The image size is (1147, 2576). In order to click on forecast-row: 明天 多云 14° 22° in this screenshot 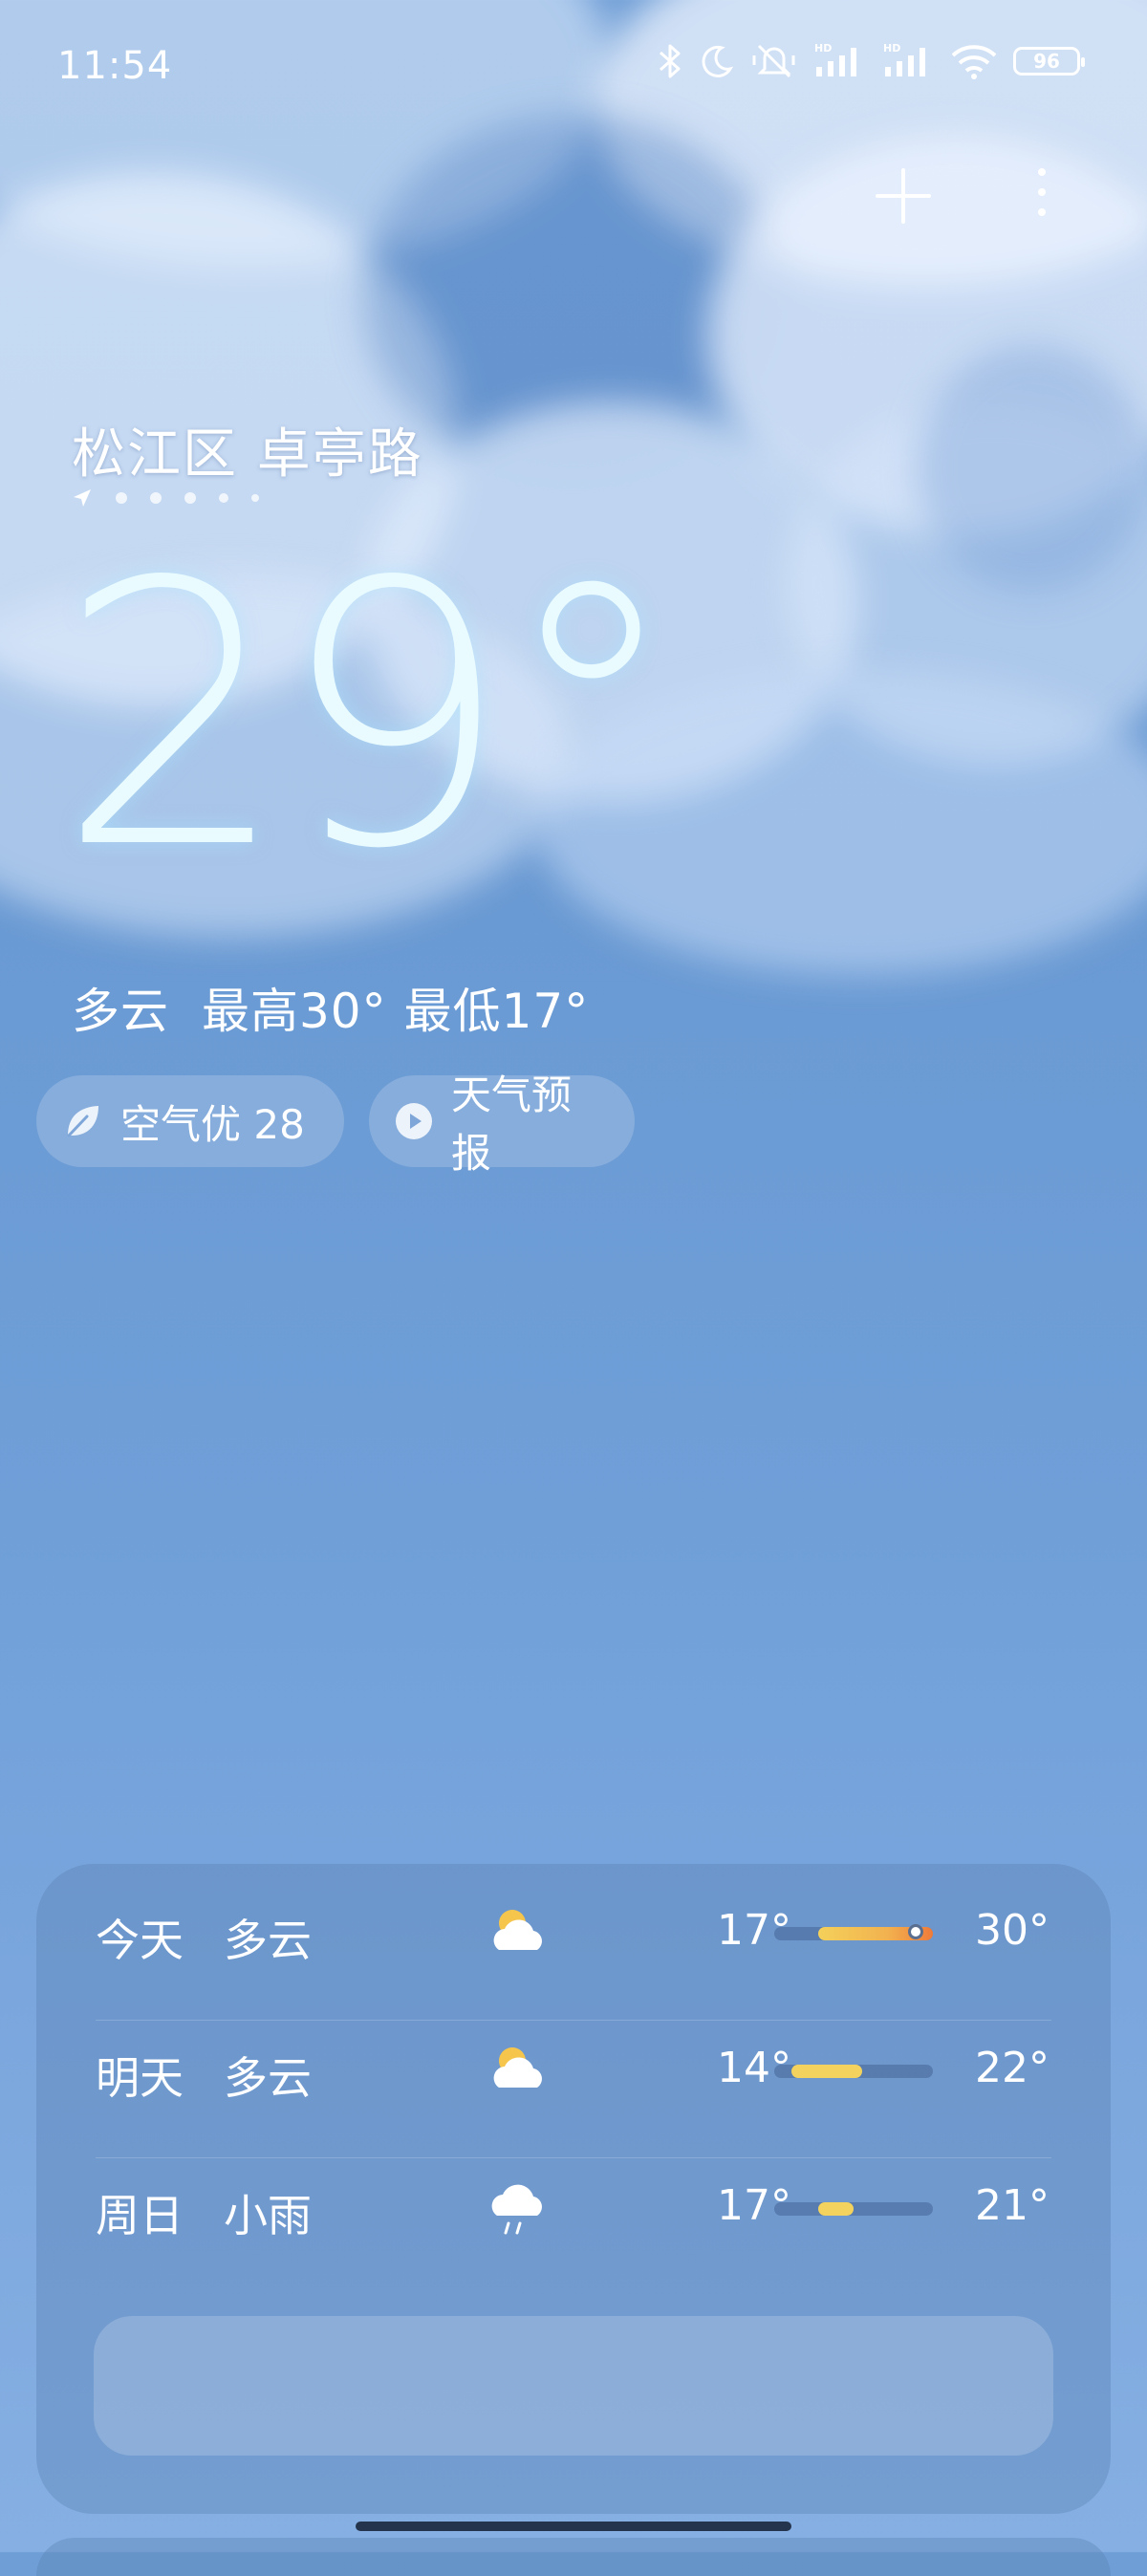, I will do `click(573, 2070)`.